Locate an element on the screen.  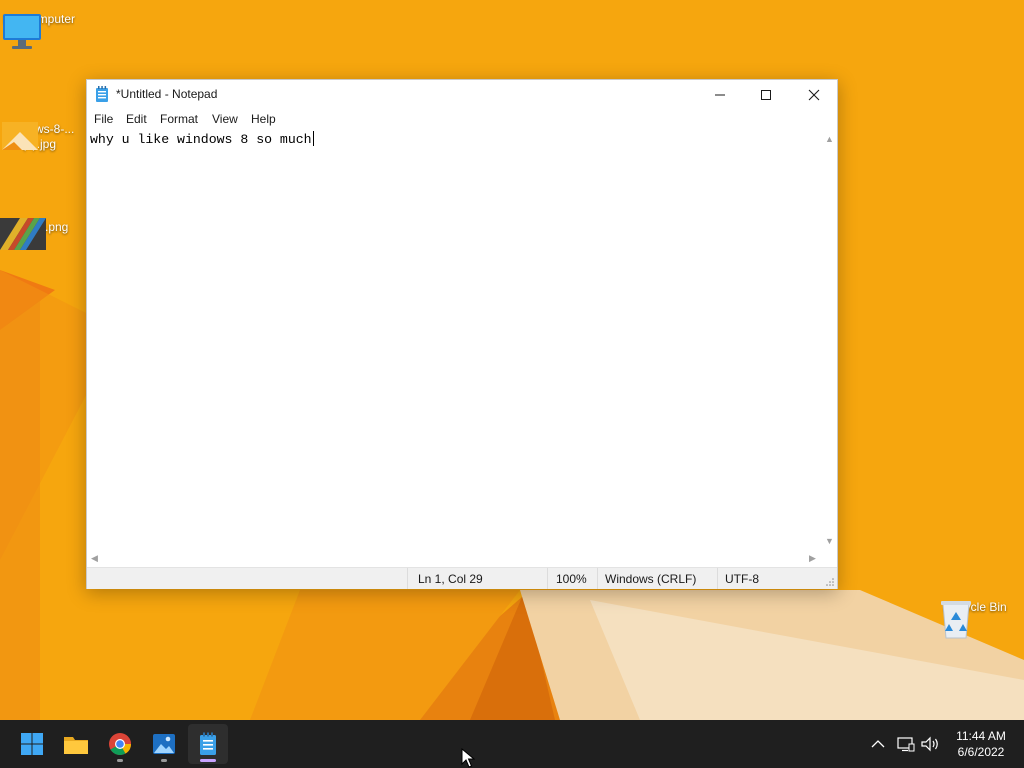
photos-icon is located at coordinates (164, 744).